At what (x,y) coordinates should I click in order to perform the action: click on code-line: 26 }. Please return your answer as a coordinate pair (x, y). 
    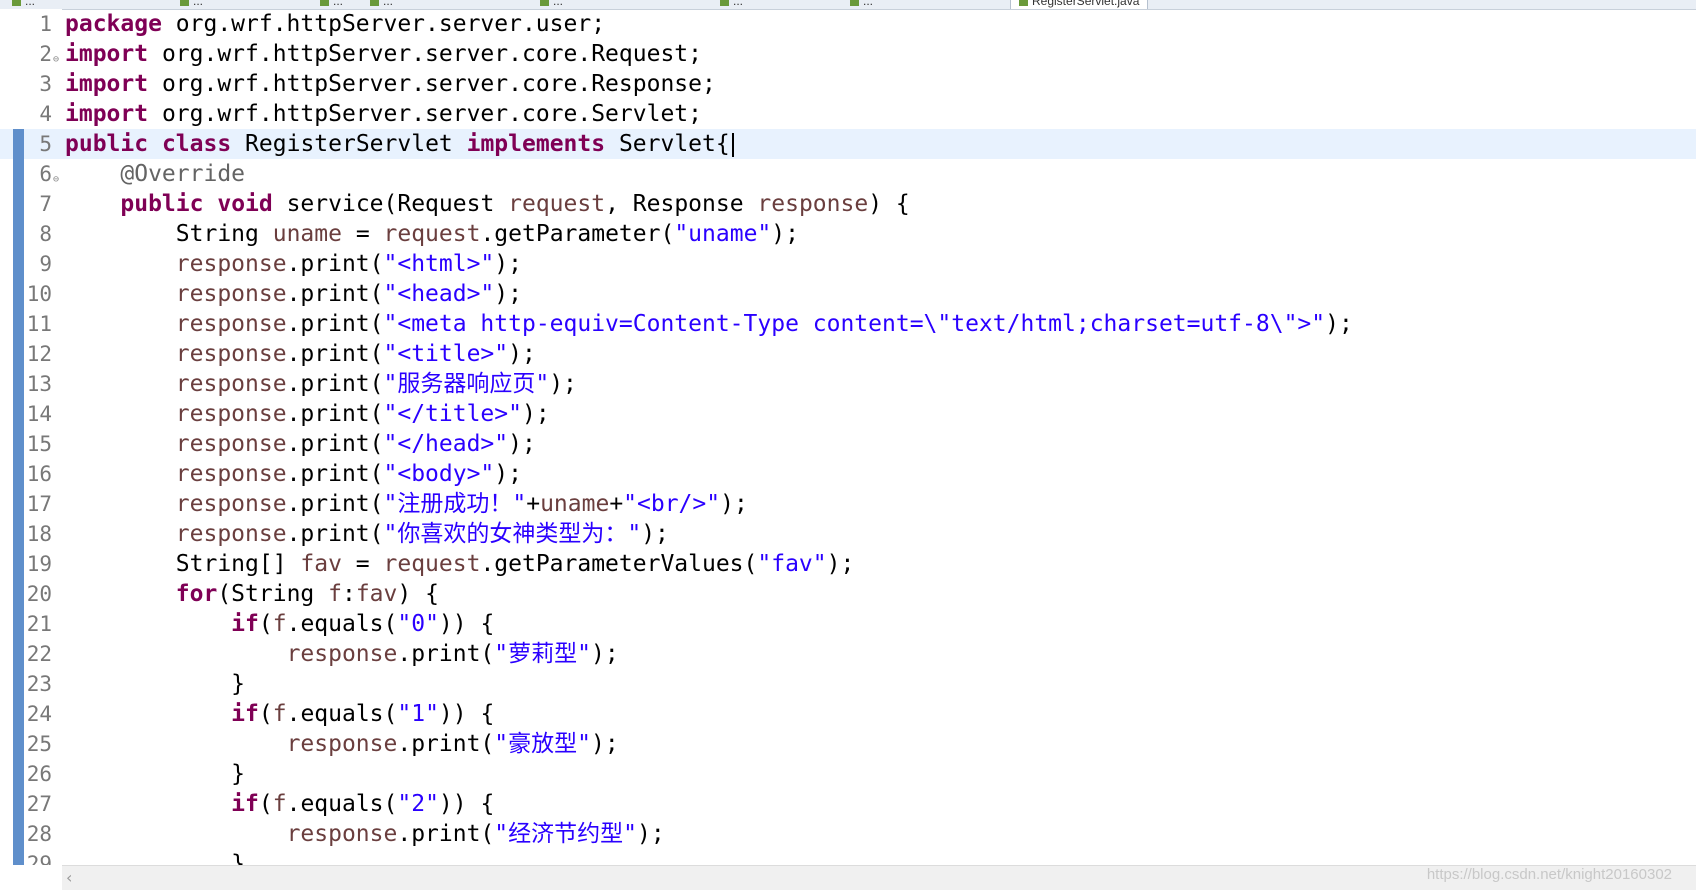
    Looking at the image, I should click on (848, 774).